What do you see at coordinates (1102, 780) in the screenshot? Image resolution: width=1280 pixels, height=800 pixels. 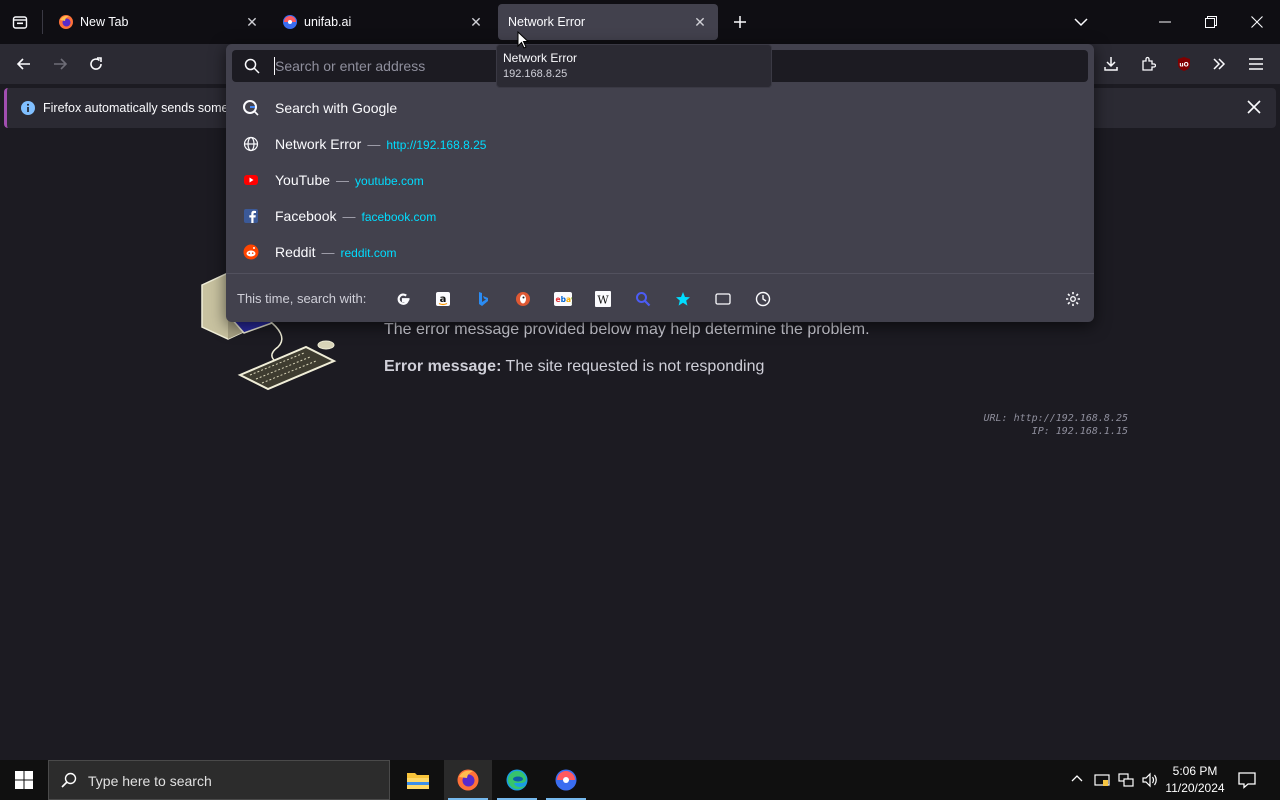 I see `security-tray-icon` at bounding box center [1102, 780].